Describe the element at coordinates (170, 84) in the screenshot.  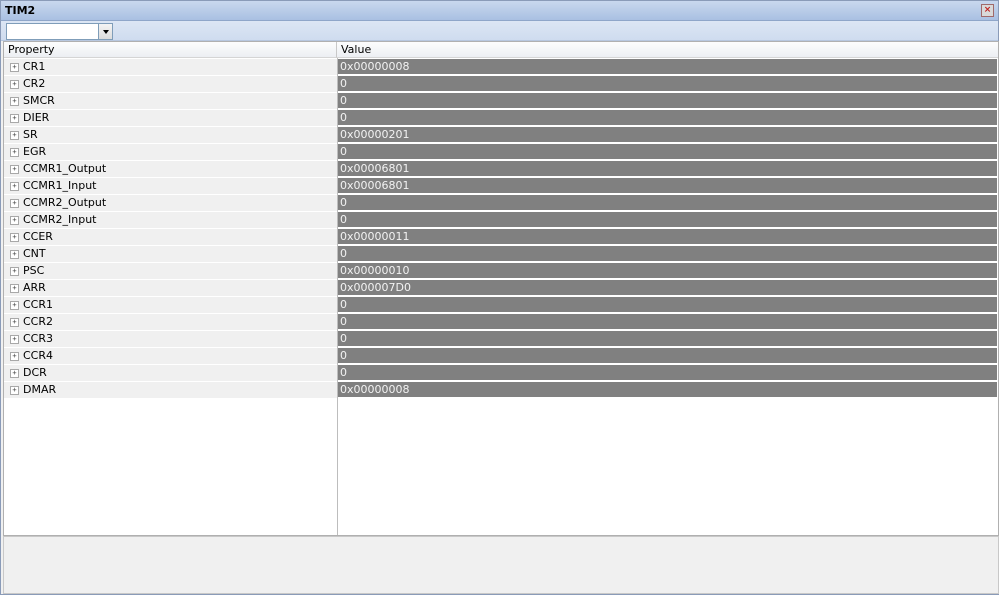
I see `property-cell: + CR2` at that location.